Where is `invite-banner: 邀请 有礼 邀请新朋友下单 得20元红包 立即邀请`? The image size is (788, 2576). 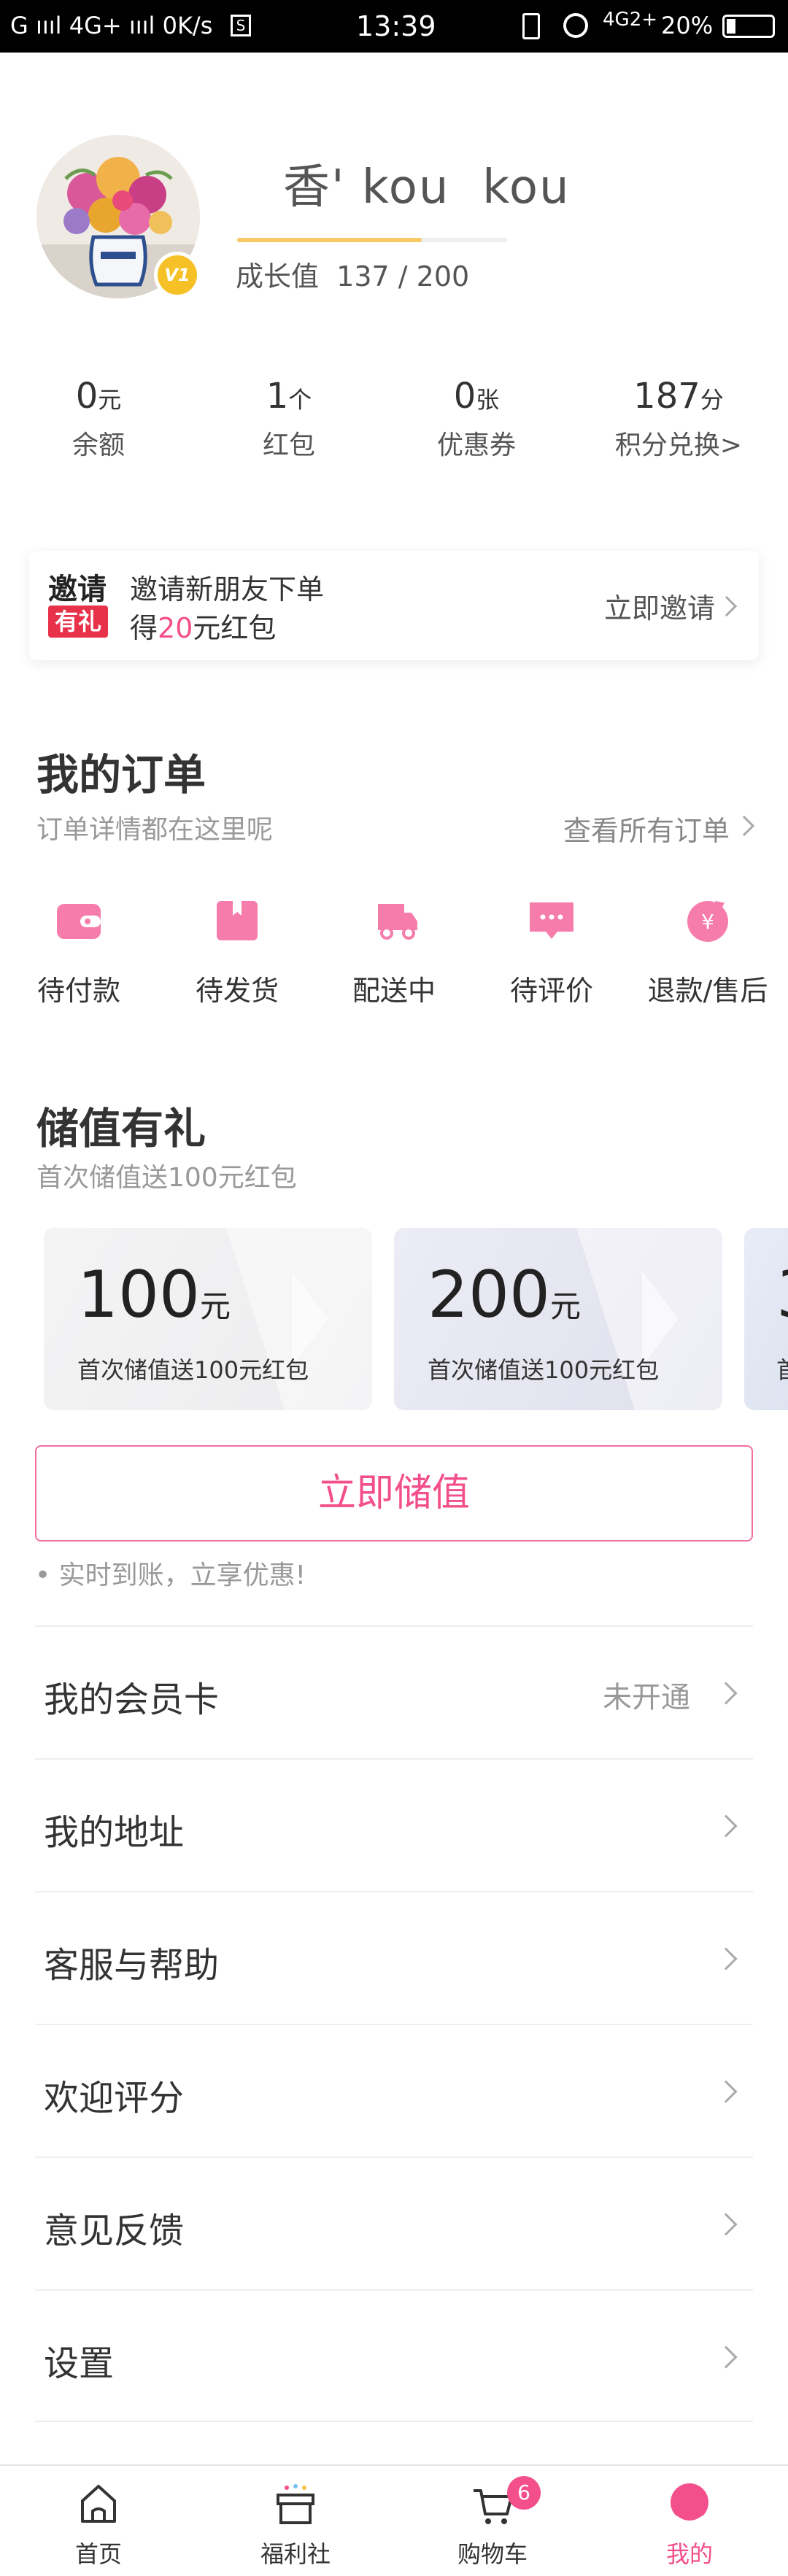 invite-banner: 邀请 有礼 邀请新朋友下单 得20元红包 立即邀请 is located at coordinates (394, 605).